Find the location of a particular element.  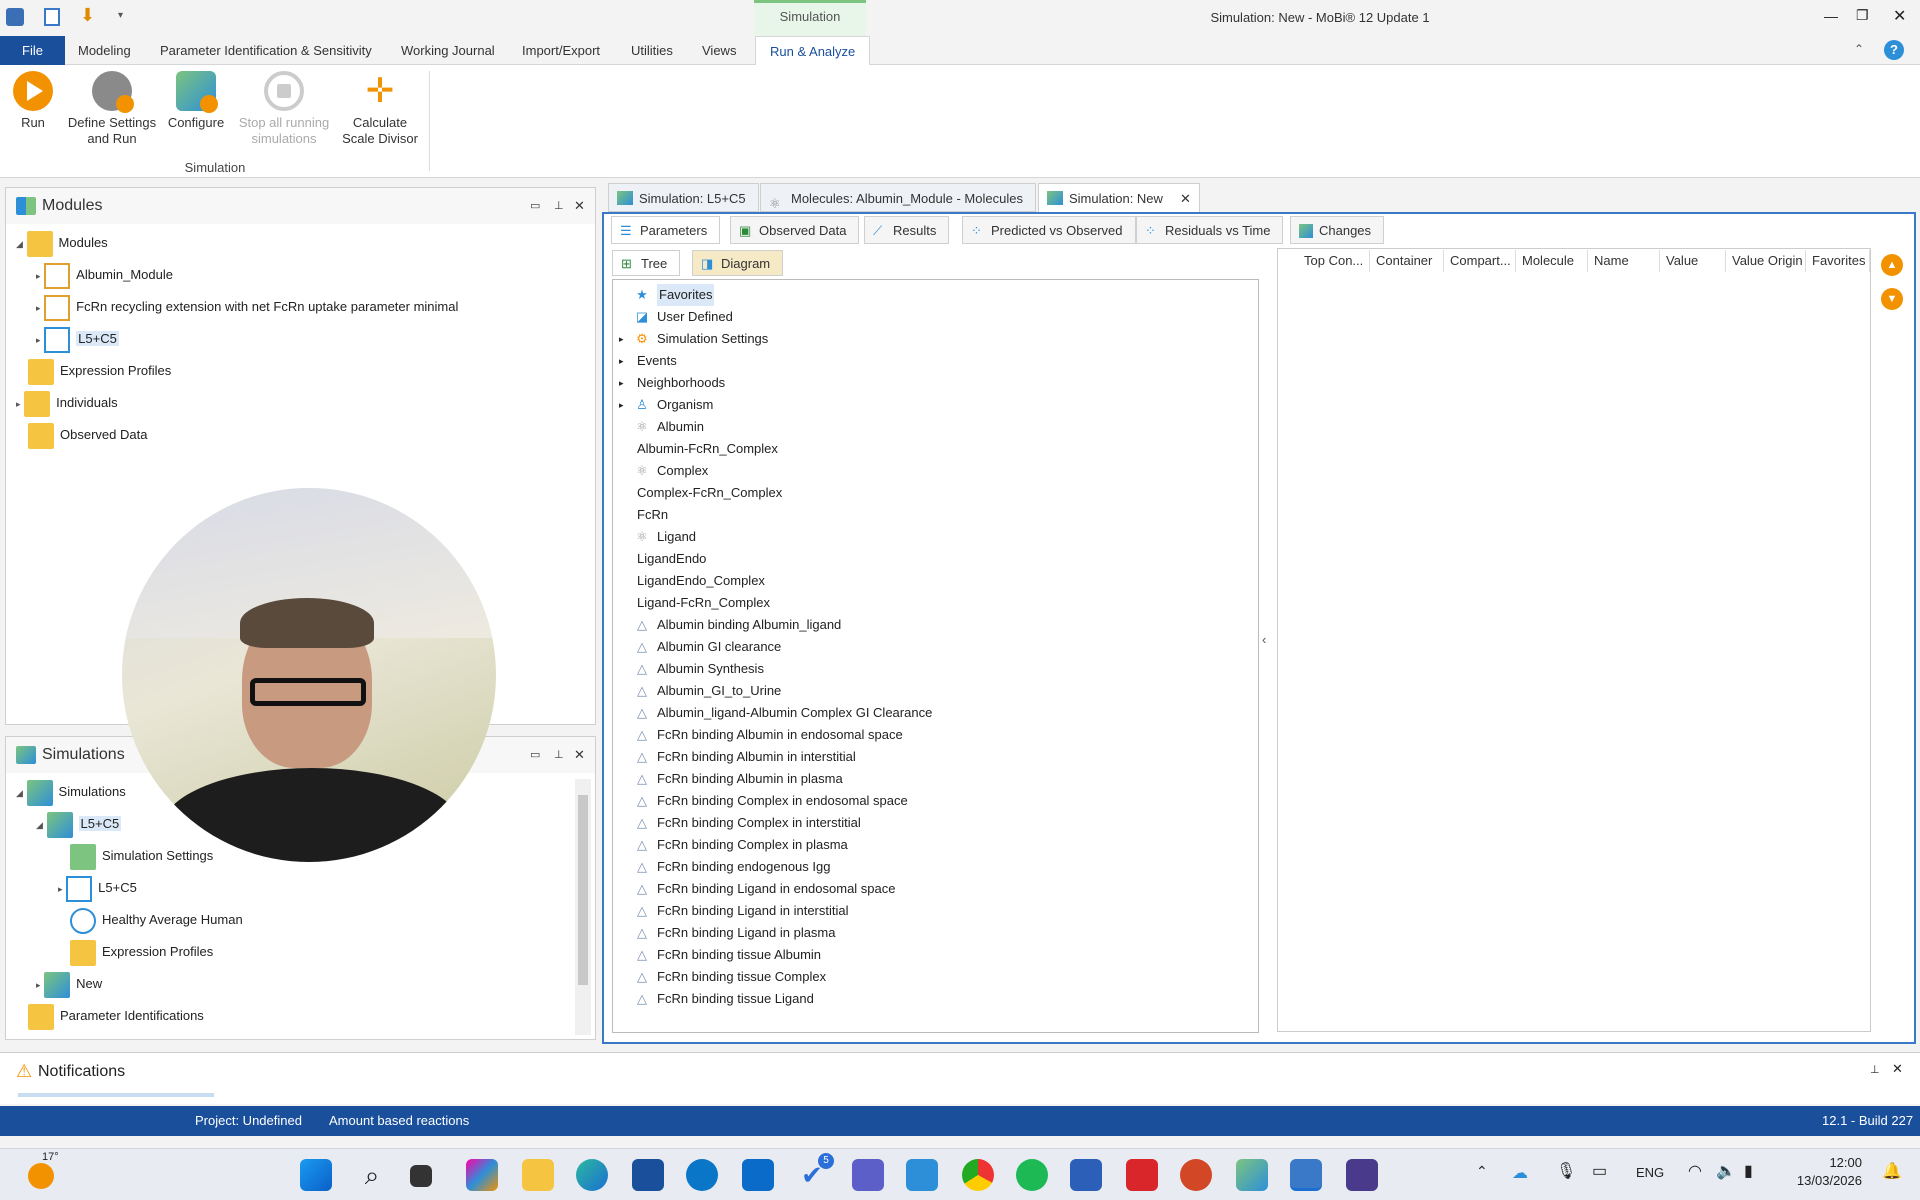

tab-parameter-identification: Parameter Identification & Sensitivity is located at coordinates (266, 50).